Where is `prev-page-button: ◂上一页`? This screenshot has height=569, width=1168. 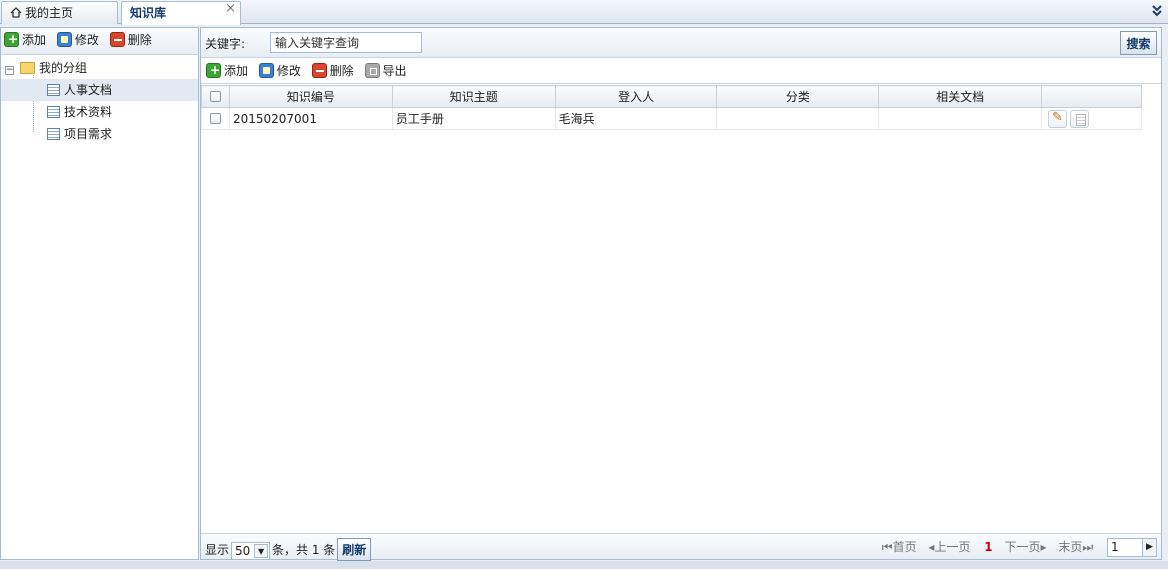 prev-page-button: ◂上一页 is located at coordinates (949, 547).